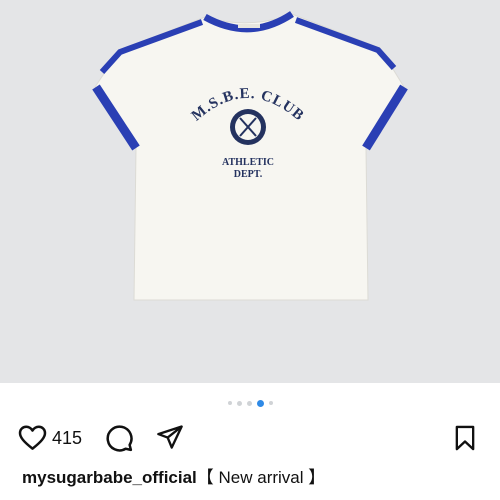 The height and width of the screenshot is (500, 500). I want to click on caption-username: mysugarbabe_official, so click(109, 477).